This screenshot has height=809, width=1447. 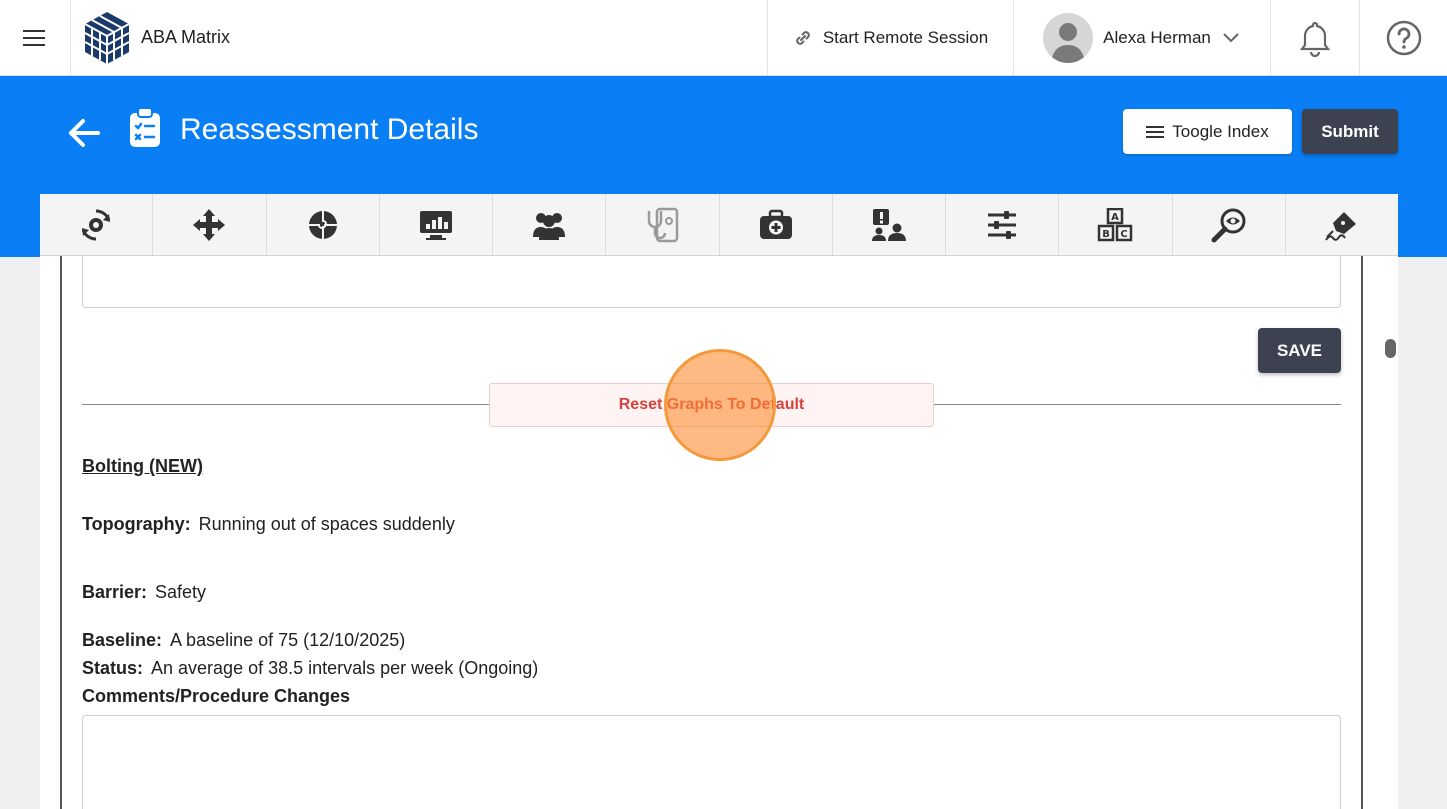 I want to click on topography-value: Running out of spaces suddenly, so click(x=326, y=524).